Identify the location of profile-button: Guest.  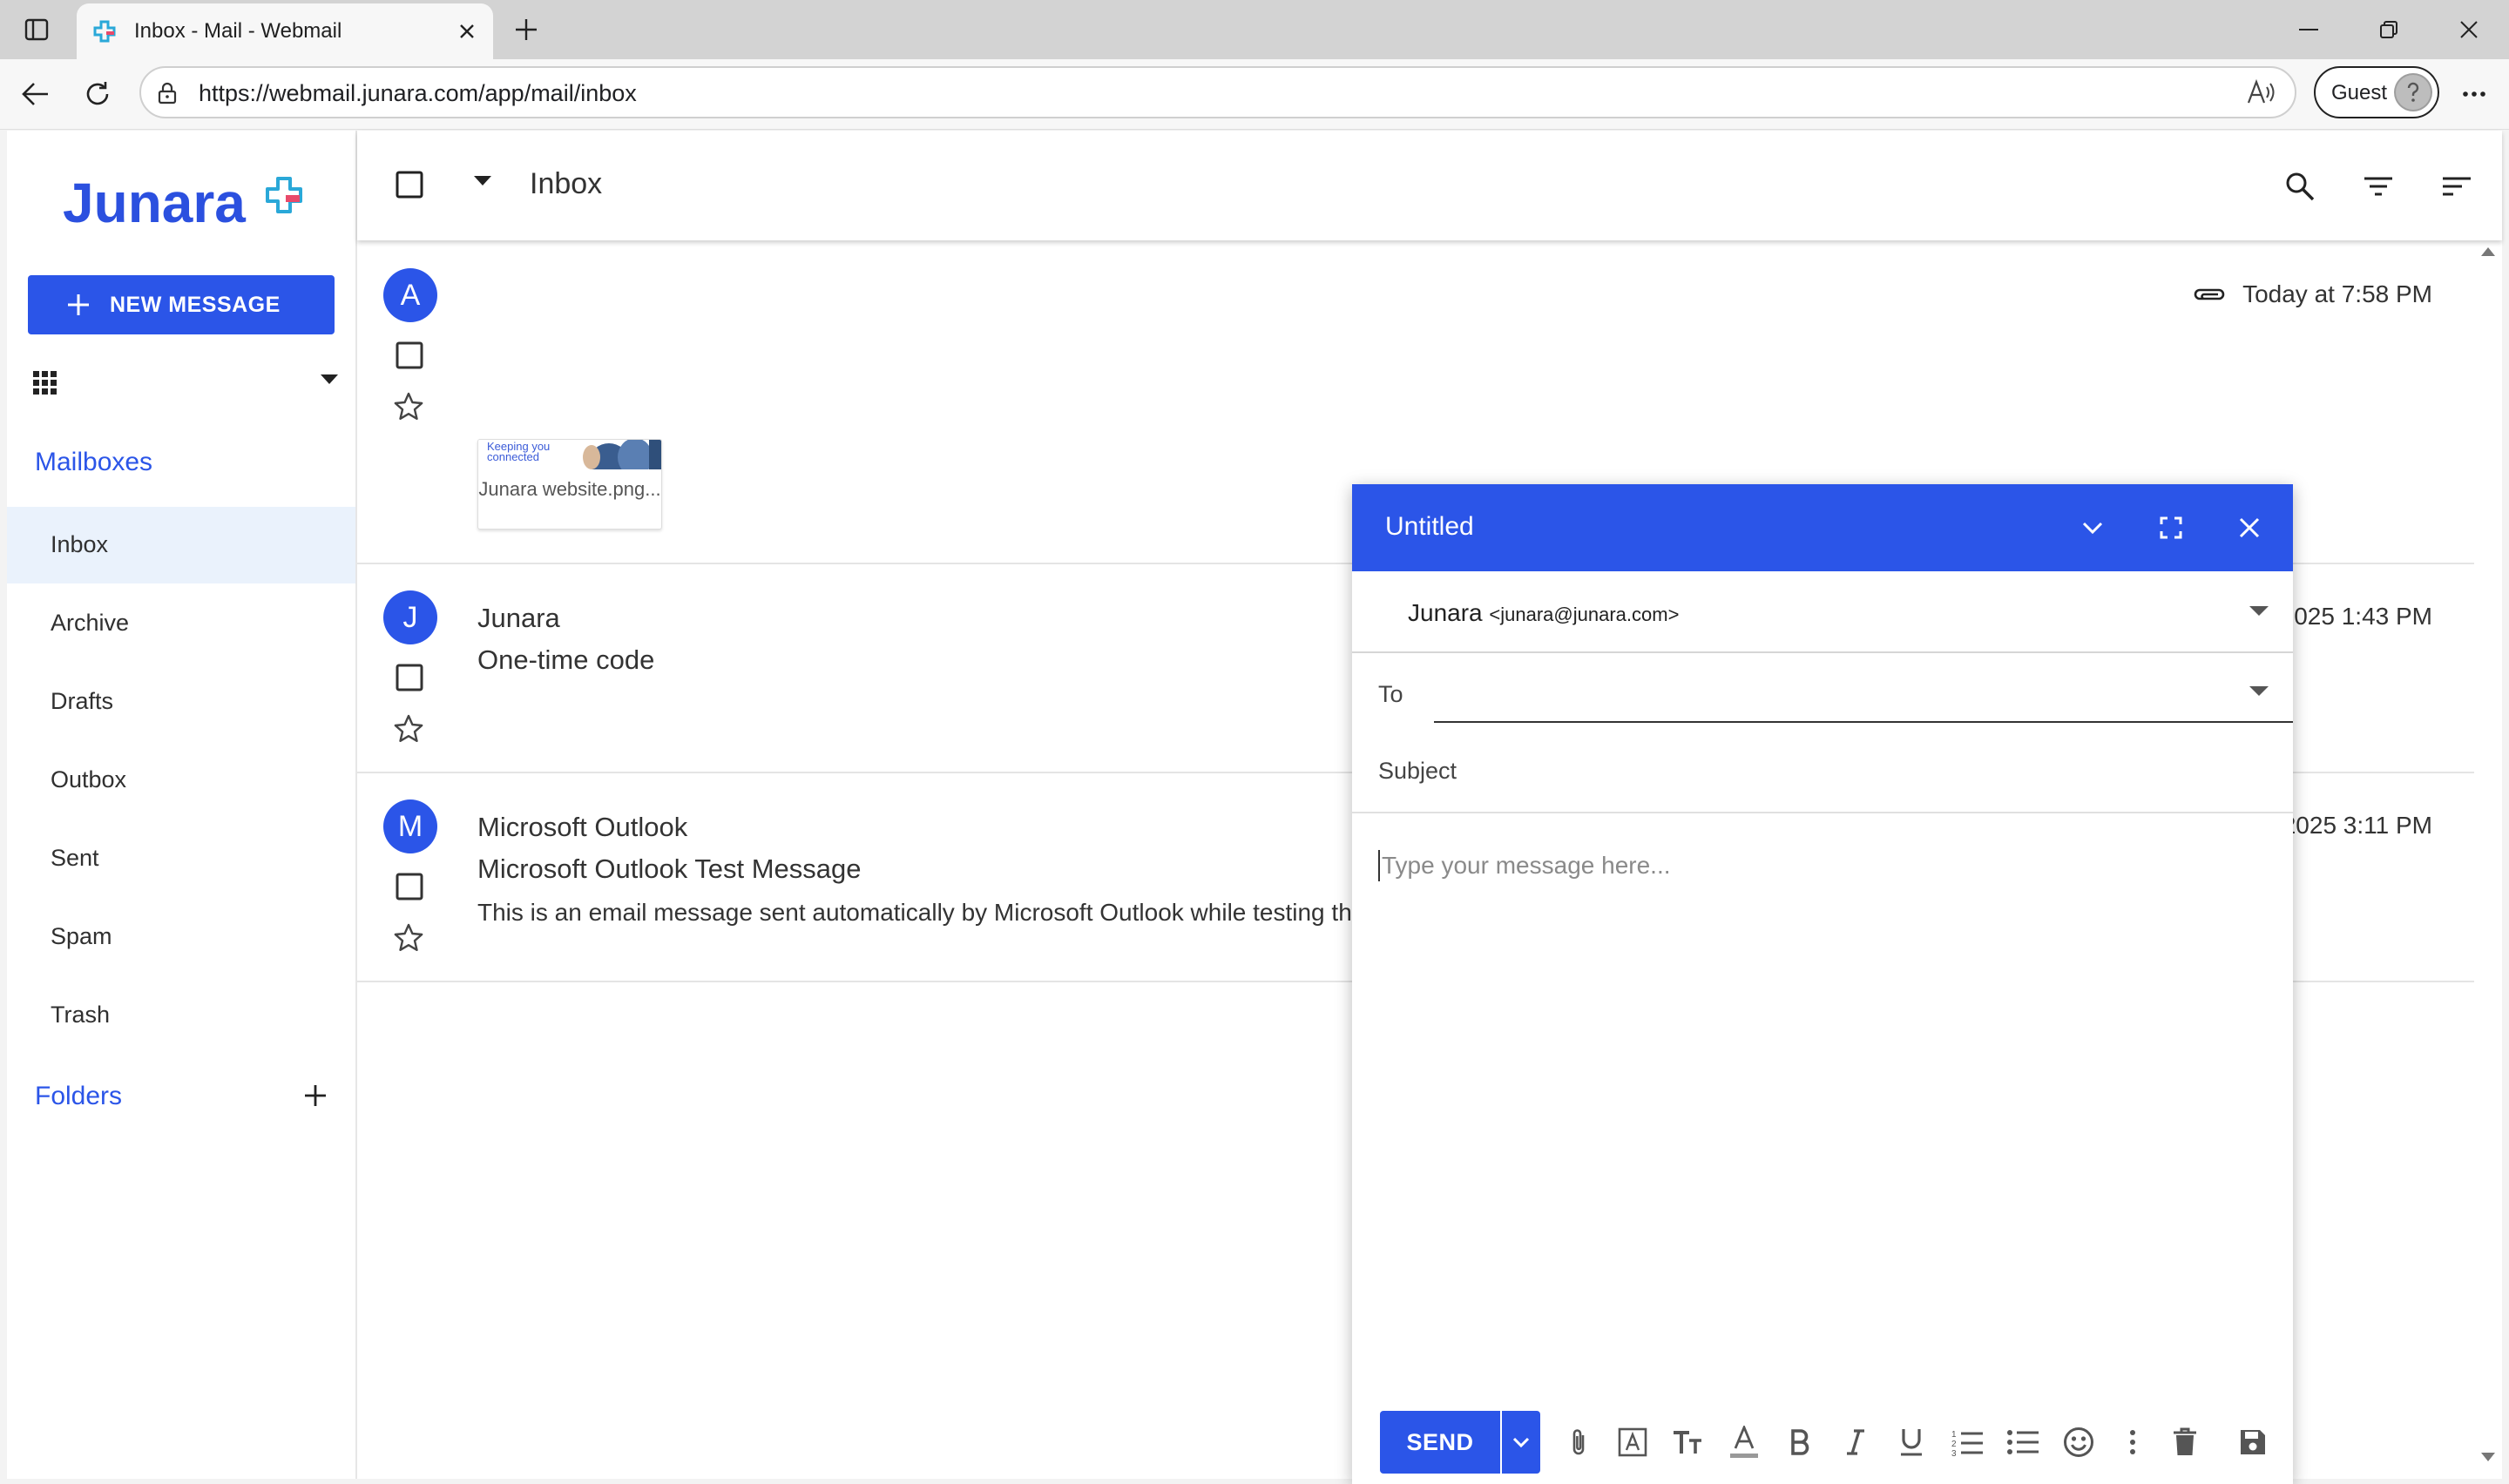
(2376, 92).